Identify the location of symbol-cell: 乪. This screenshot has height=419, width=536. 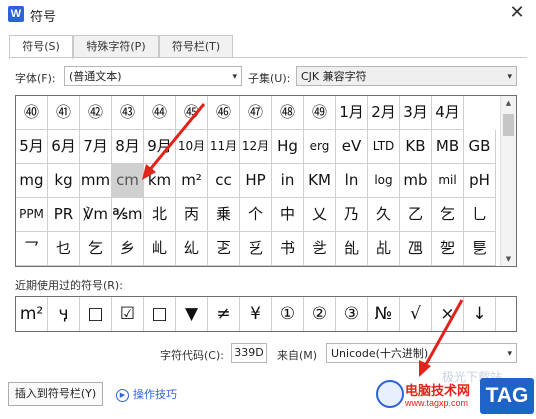
(416, 249).